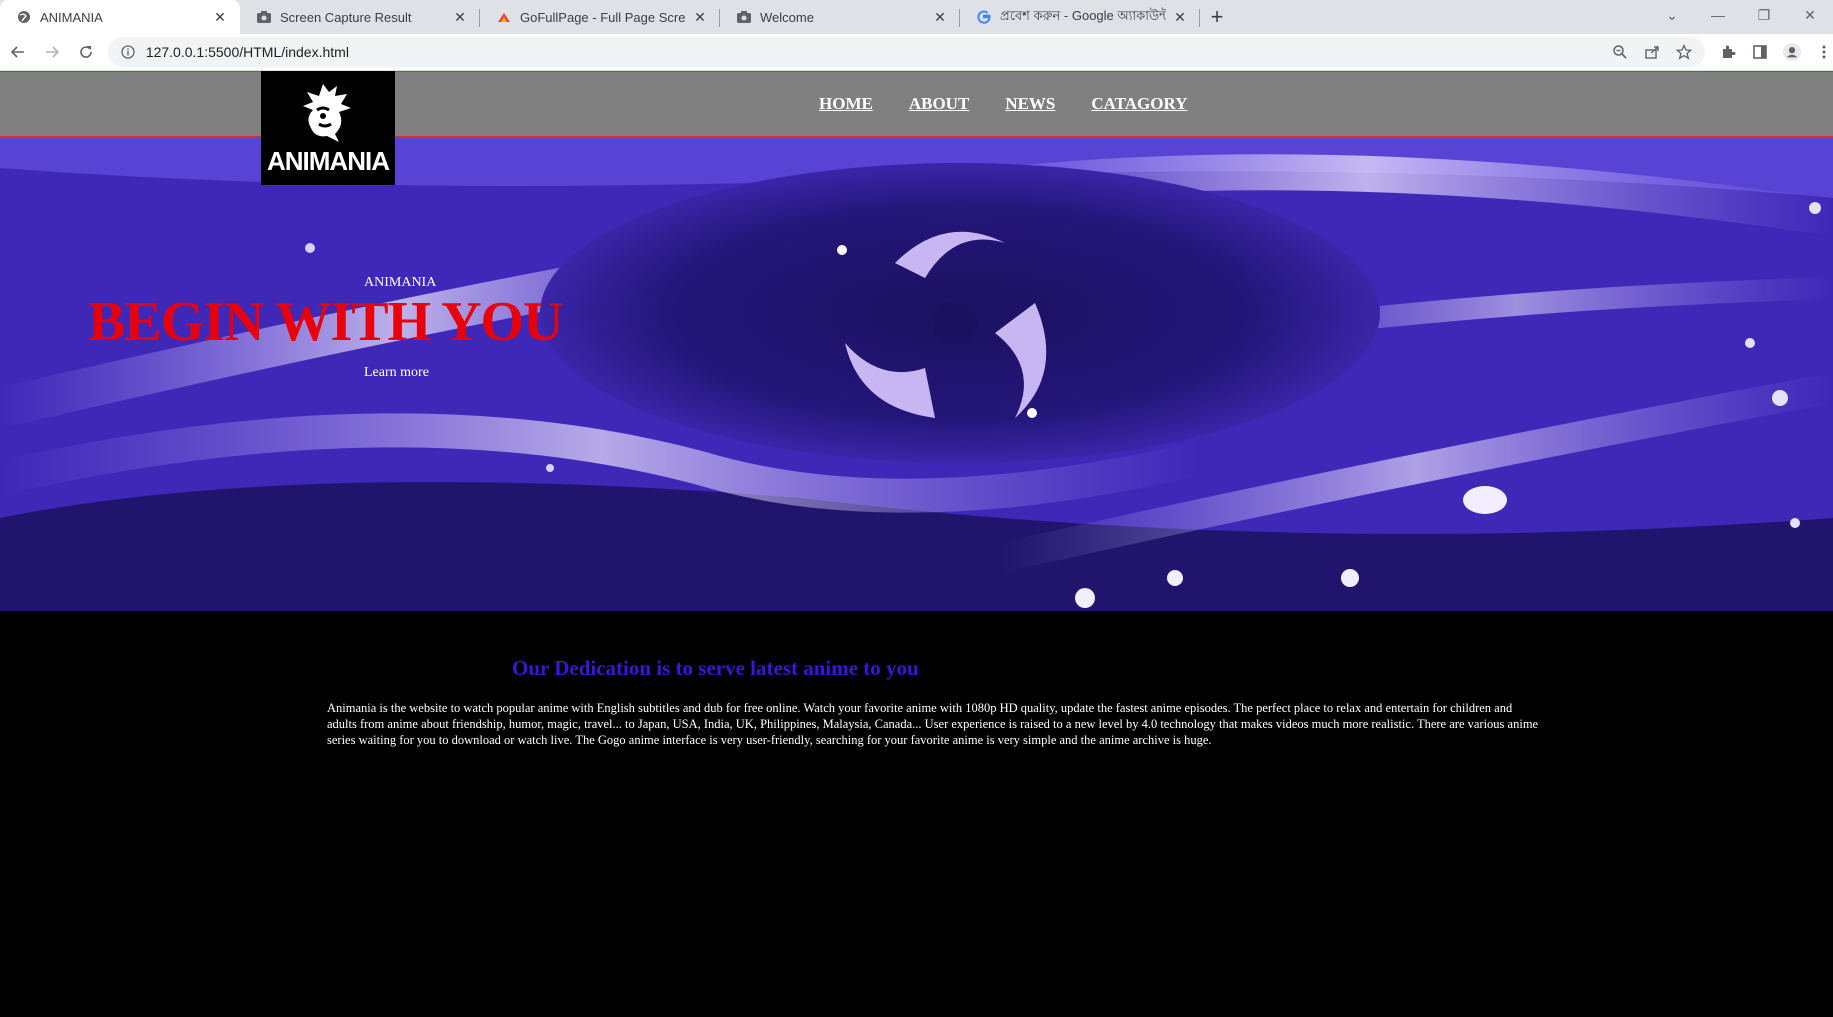 This screenshot has width=1833, height=1017. Describe the element at coordinates (120, 17) in the screenshot. I see `browser-tab: ANIMANIA ✕` at that location.